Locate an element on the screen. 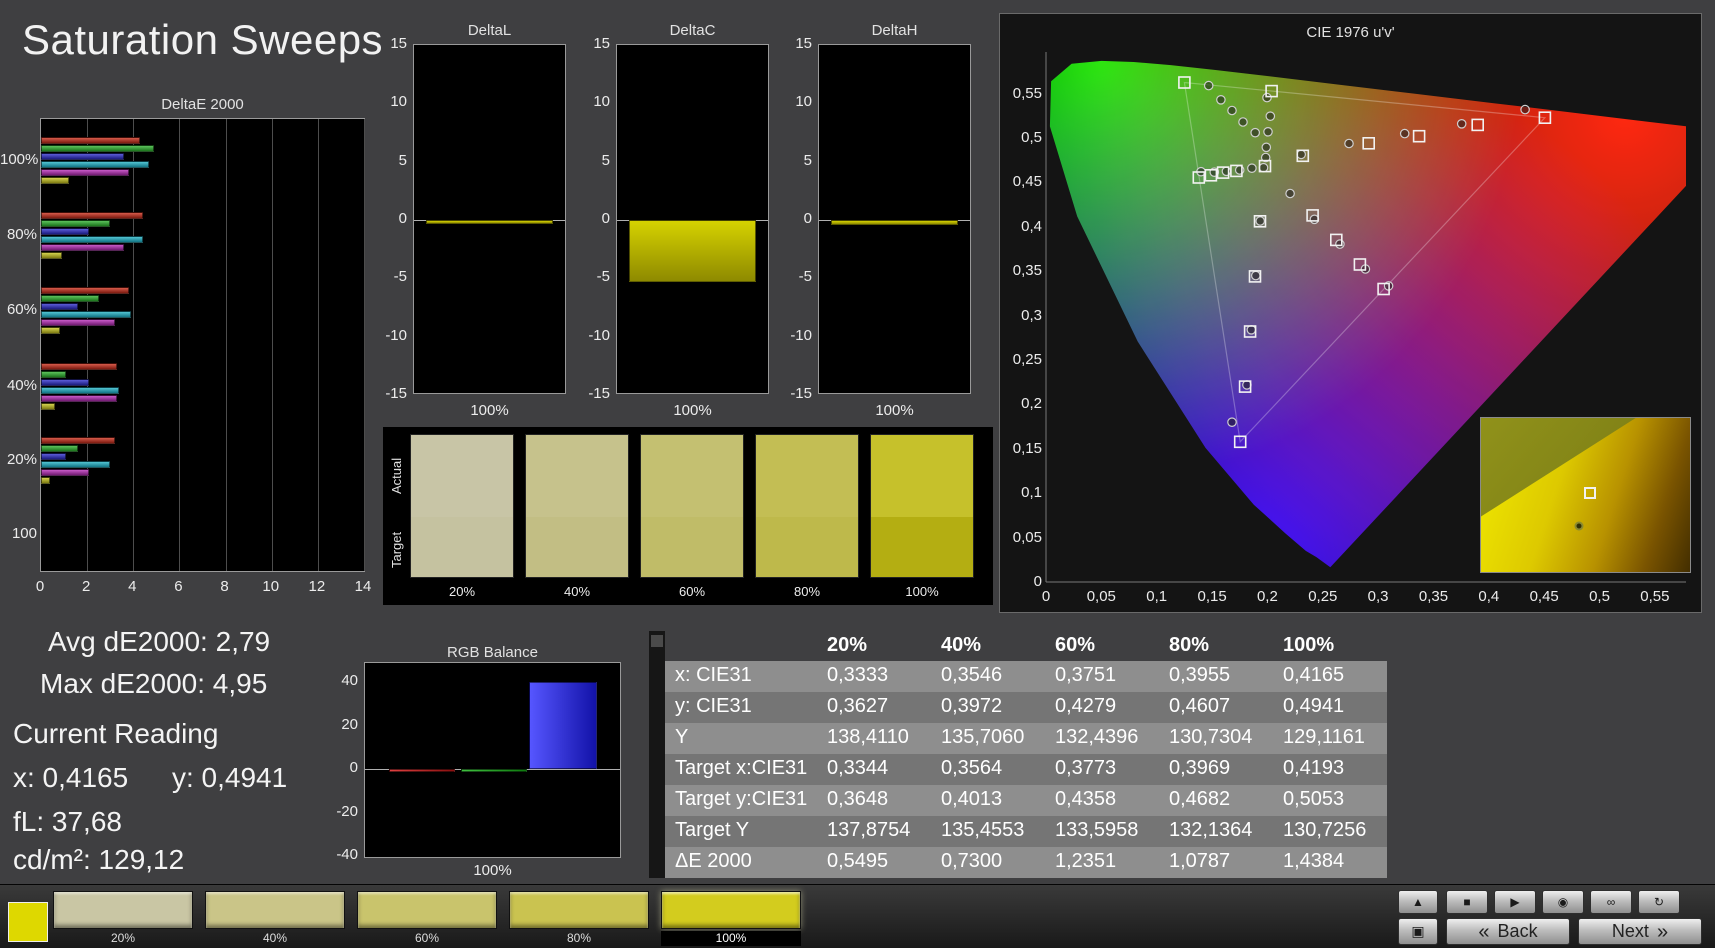 This screenshot has height=948, width=1715. pattern-swatch-100% is located at coordinates (731, 910).